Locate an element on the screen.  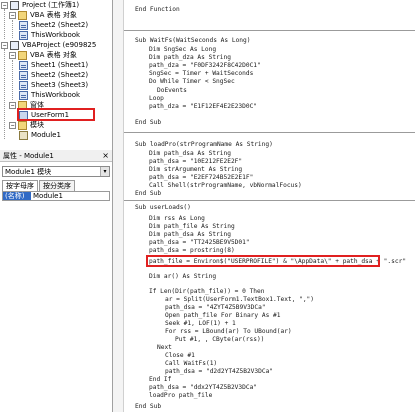
code-line: loadPro path_file is located at coordinates (181, 395).